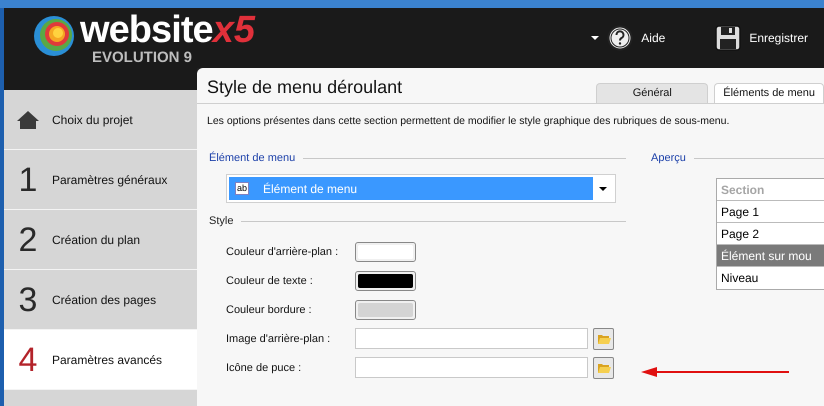  Describe the element at coordinates (146, 30) in the screenshot. I see `logo-wordmark: website` at that location.